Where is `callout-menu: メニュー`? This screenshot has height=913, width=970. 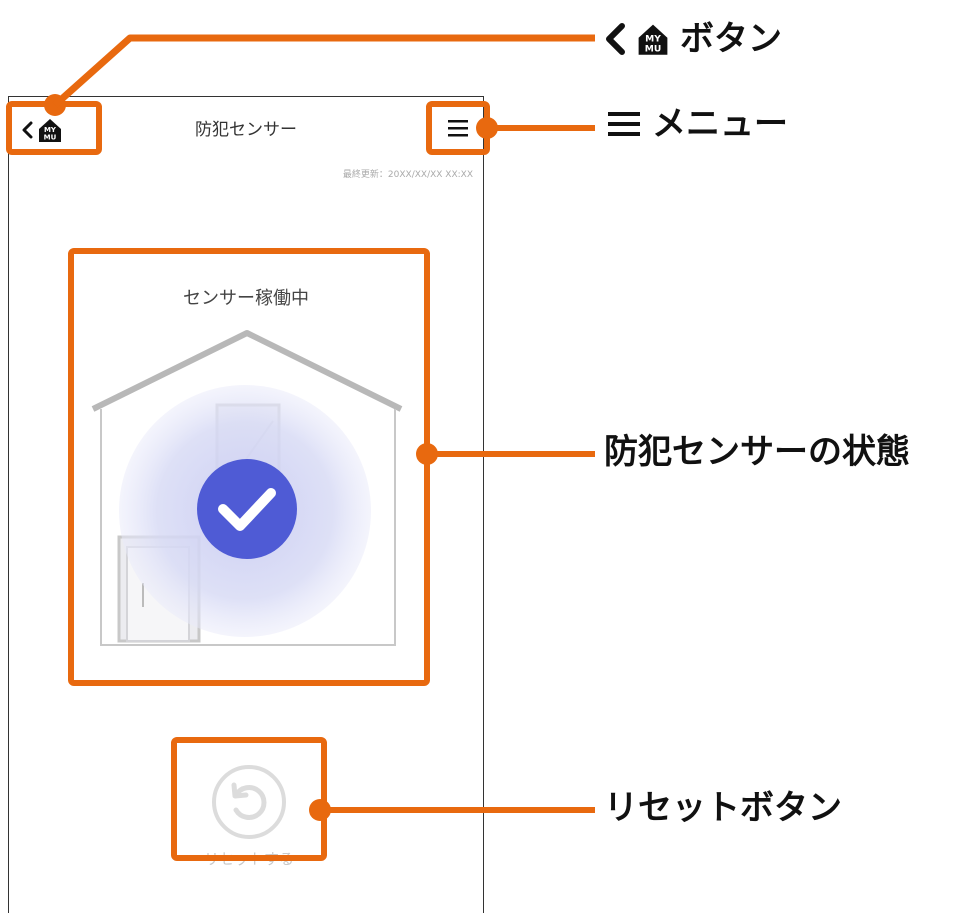
callout-menu: メニュー is located at coordinates (697, 124).